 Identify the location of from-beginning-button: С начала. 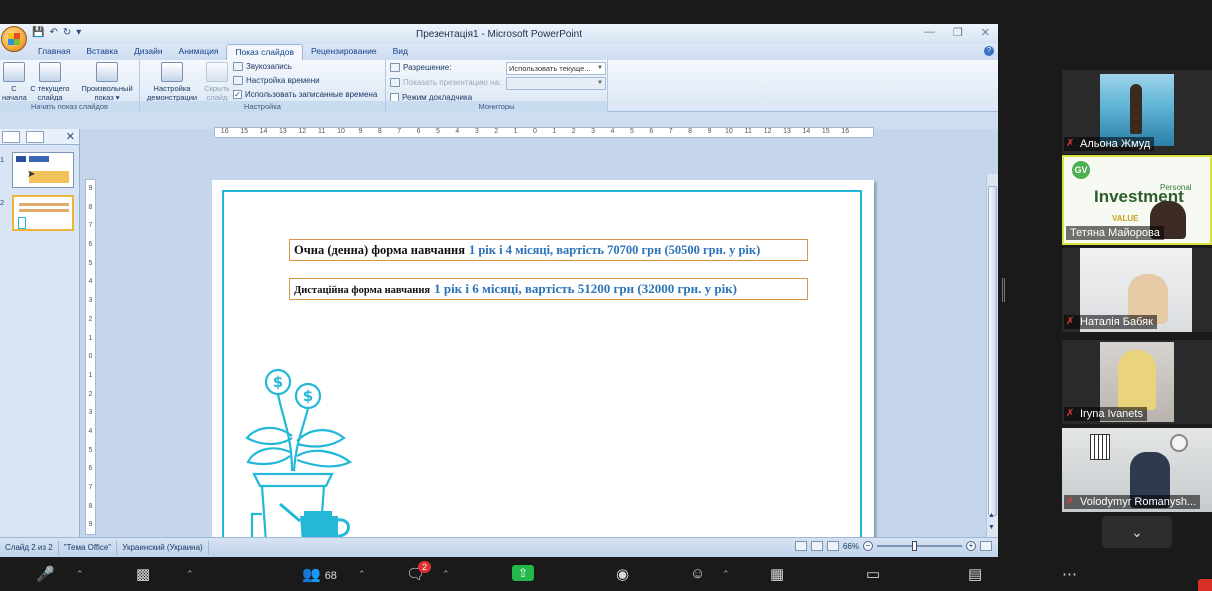
(14, 82).